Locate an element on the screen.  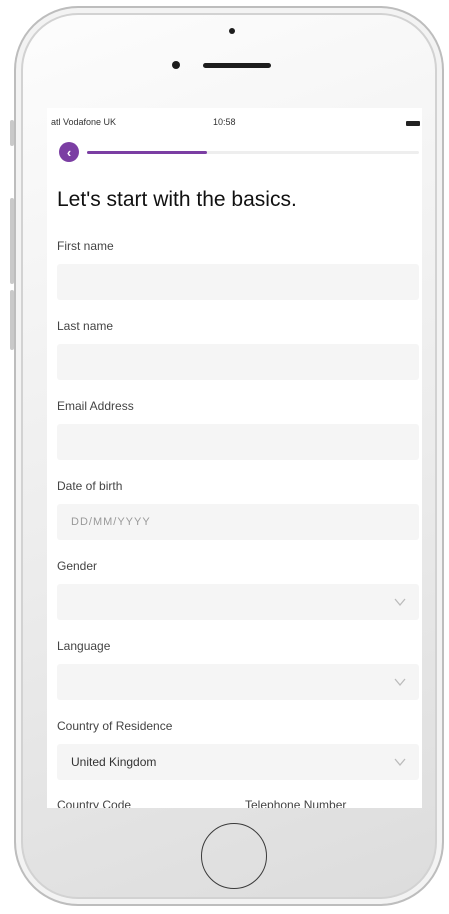
language-select is located at coordinates (238, 682).